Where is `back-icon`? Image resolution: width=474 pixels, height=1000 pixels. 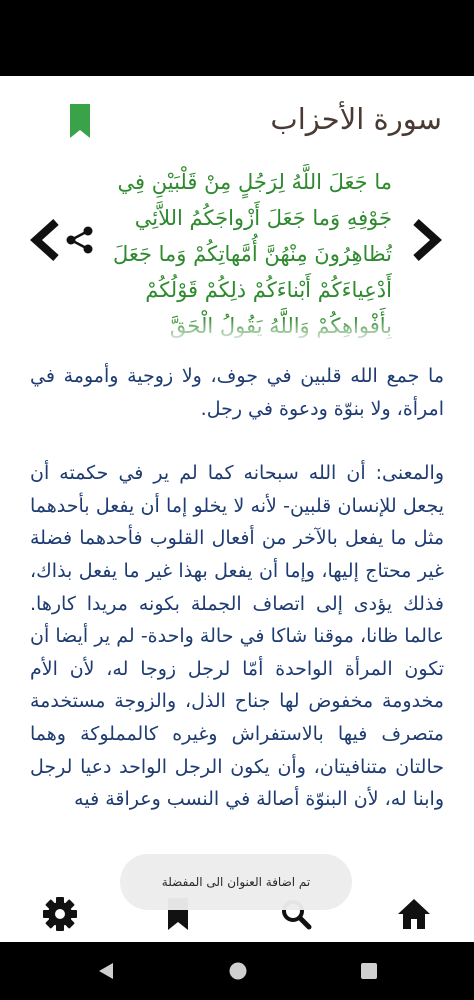
back-icon is located at coordinates (106, 973).